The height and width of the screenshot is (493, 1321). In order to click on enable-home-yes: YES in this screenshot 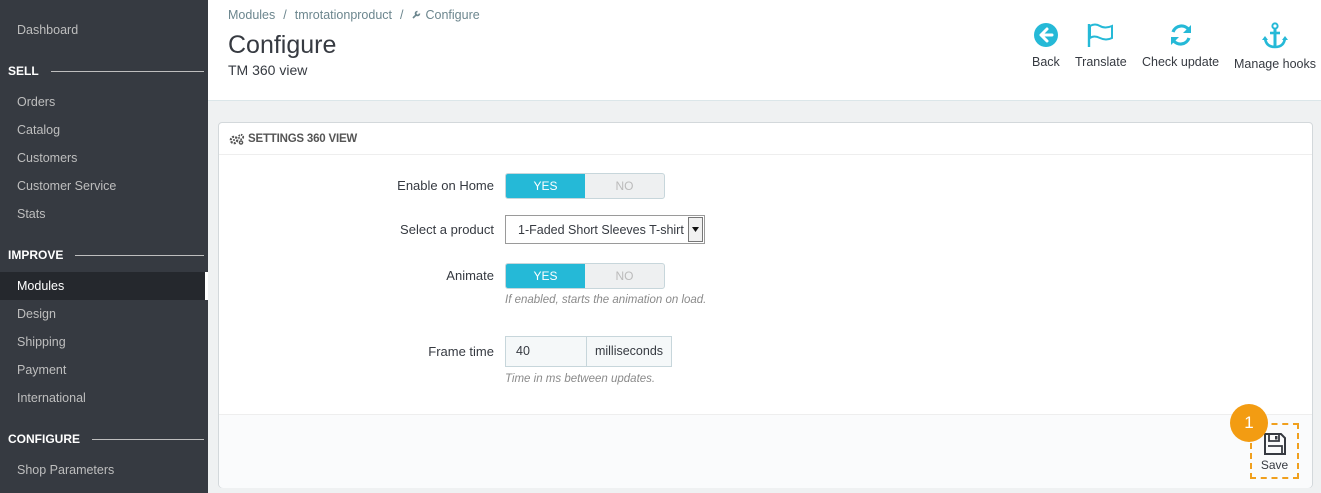, I will do `click(545, 186)`.